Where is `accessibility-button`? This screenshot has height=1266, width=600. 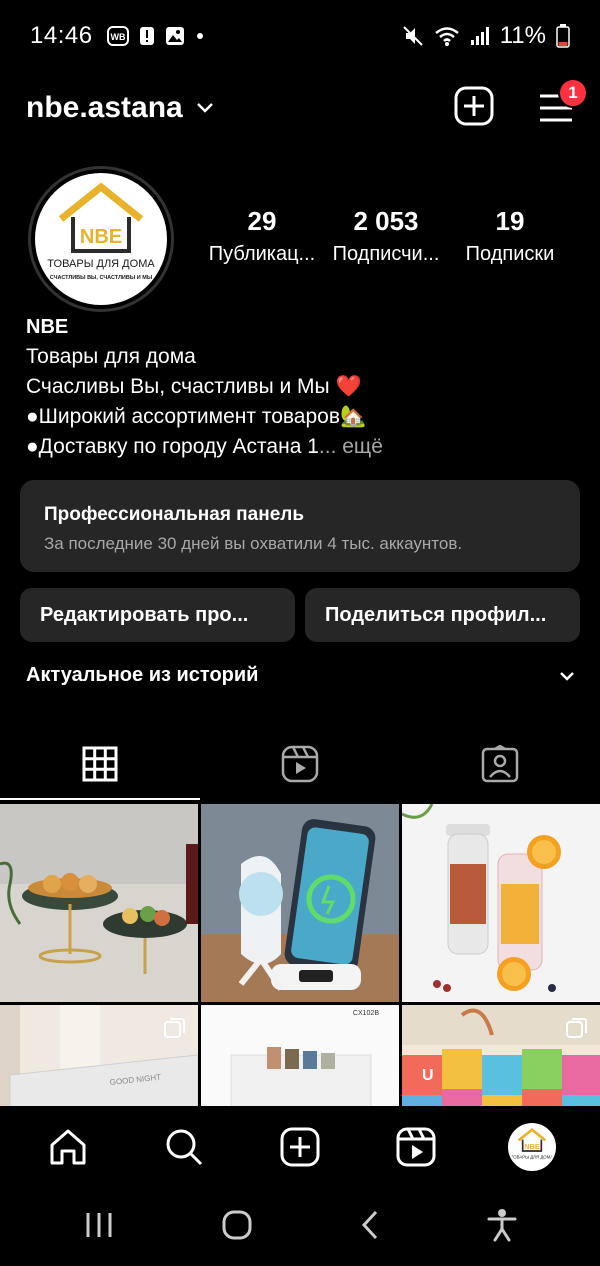
accessibility-button is located at coordinates (502, 1227).